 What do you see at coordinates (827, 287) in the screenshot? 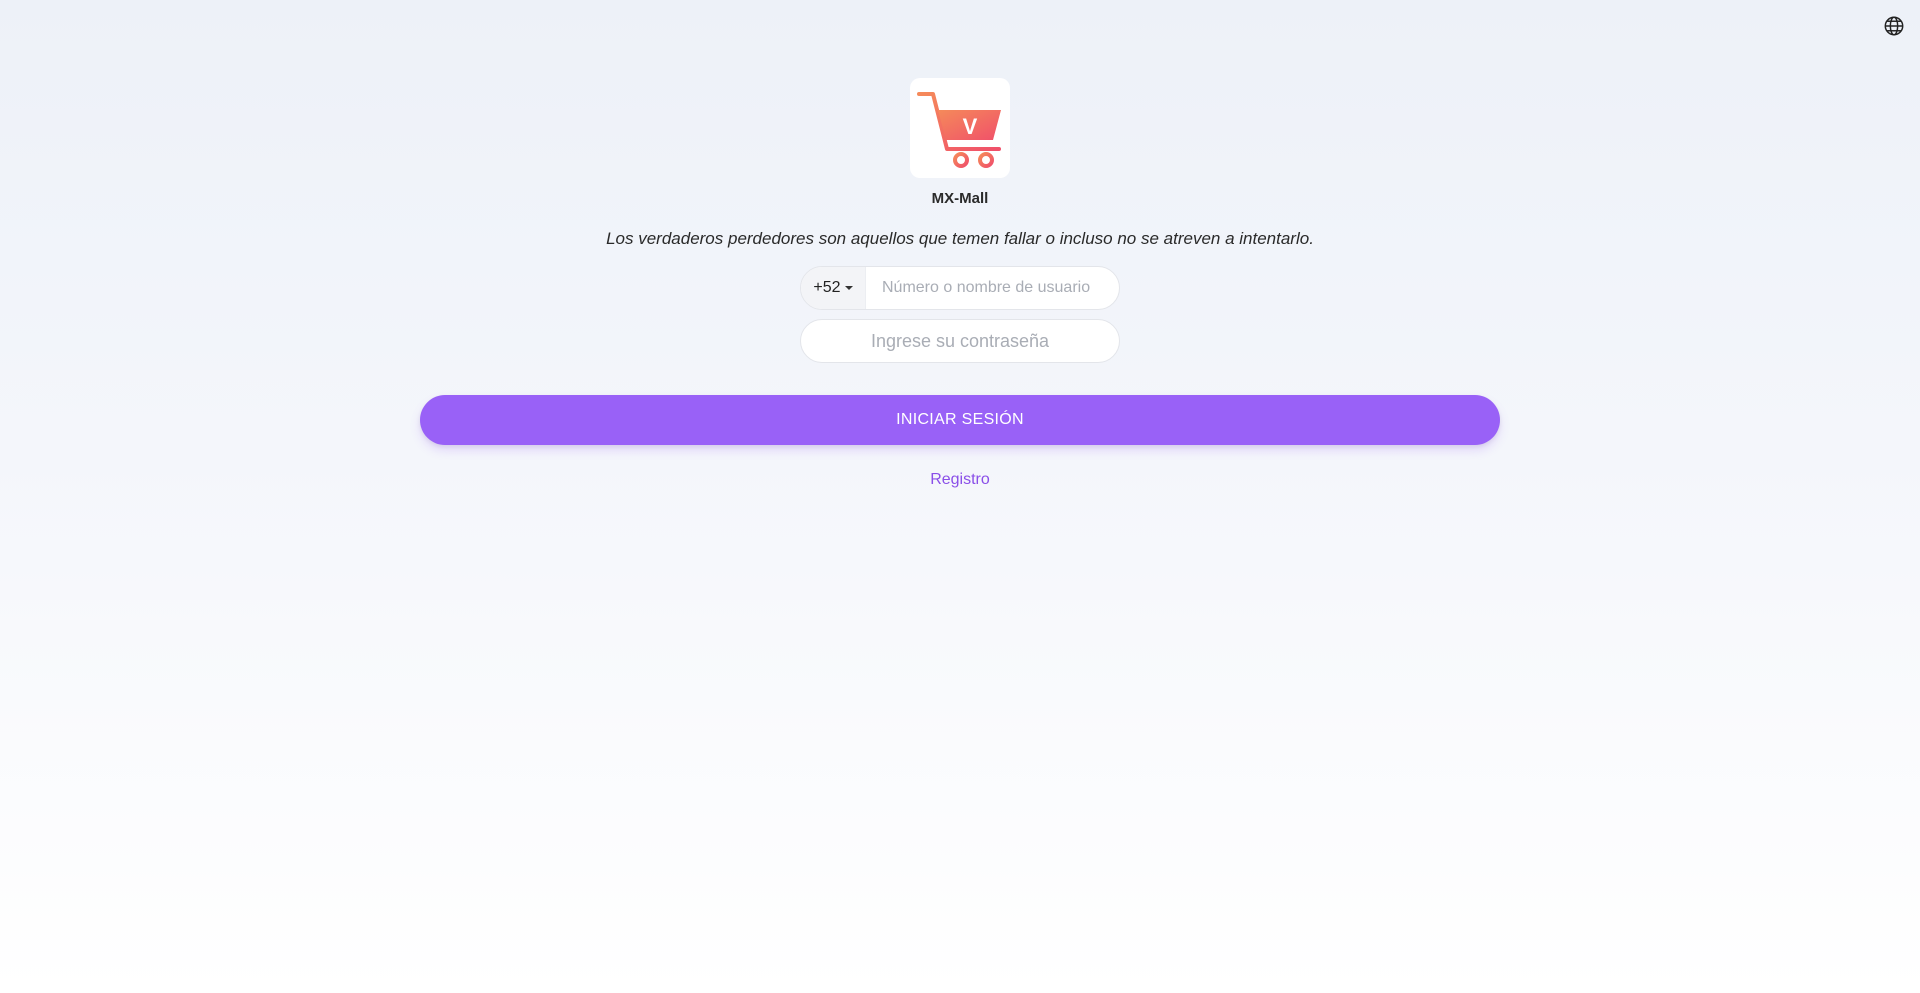
I see `country-code-value: +52` at bounding box center [827, 287].